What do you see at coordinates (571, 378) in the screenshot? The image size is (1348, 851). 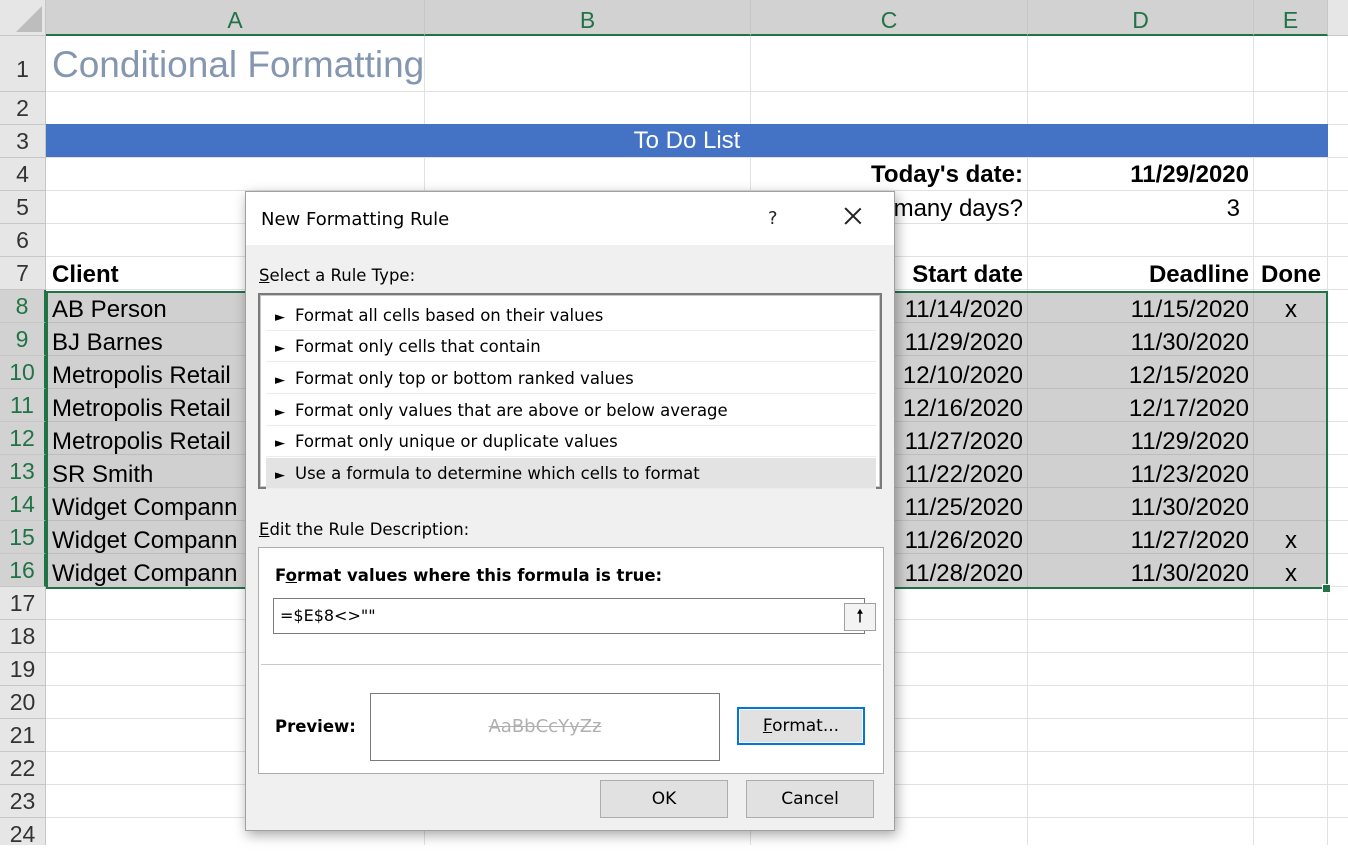 I see `rule-type-item: ► Format only top or bottom ranked values` at bounding box center [571, 378].